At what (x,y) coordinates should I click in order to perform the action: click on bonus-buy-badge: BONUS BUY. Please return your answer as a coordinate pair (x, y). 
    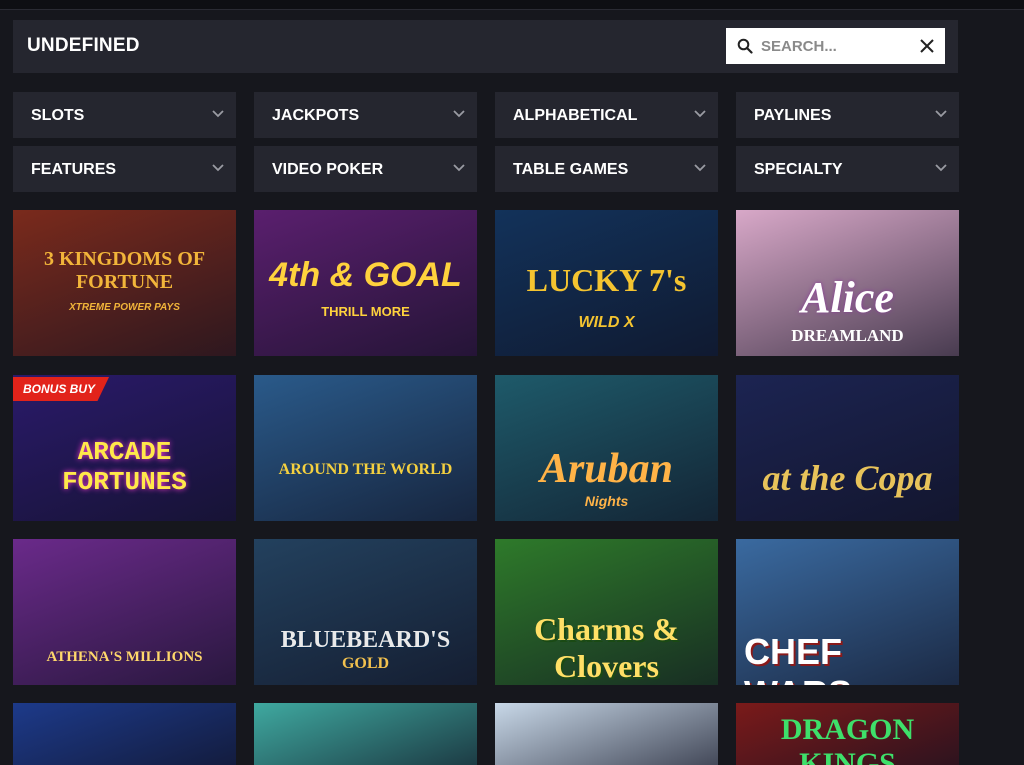
    Looking at the image, I should click on (61, 389).